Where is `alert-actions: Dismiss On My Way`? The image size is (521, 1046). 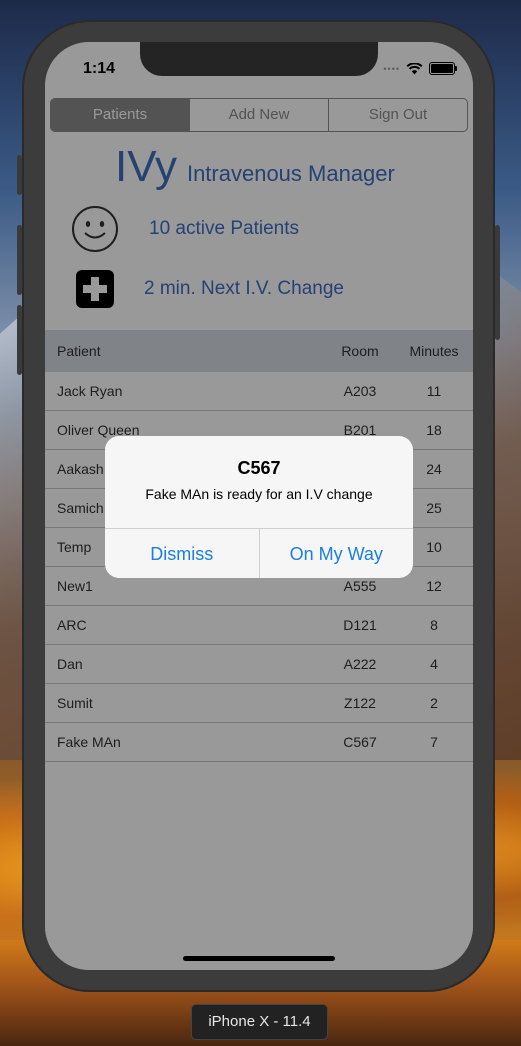
alert-actions: Dismiss On My Way is located at coordinates (259, 553).